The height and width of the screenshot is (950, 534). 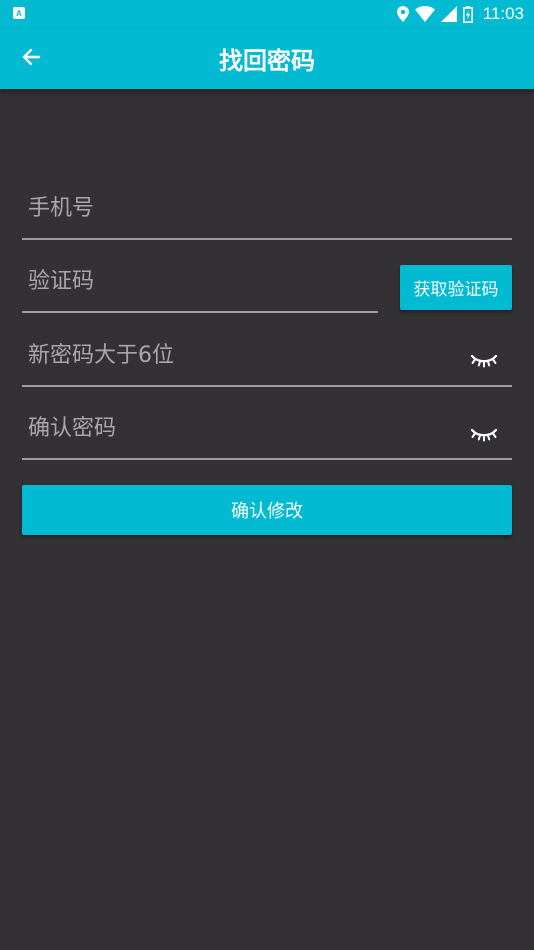 I want to click on confirm-password-field, so click(x=267, y=429).